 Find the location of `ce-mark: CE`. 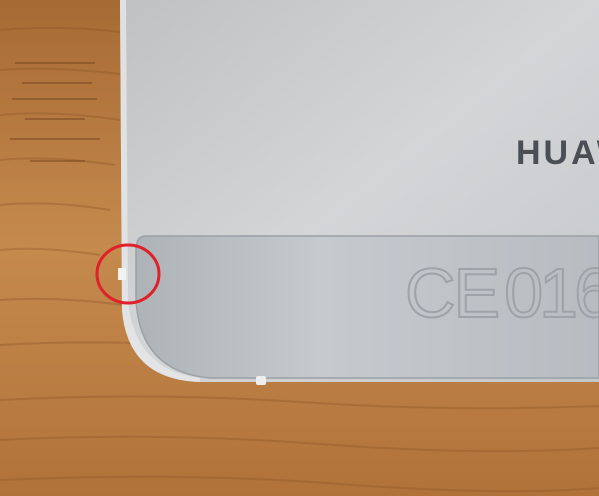

ce-mark: CE is located at coordinates (452, 293).